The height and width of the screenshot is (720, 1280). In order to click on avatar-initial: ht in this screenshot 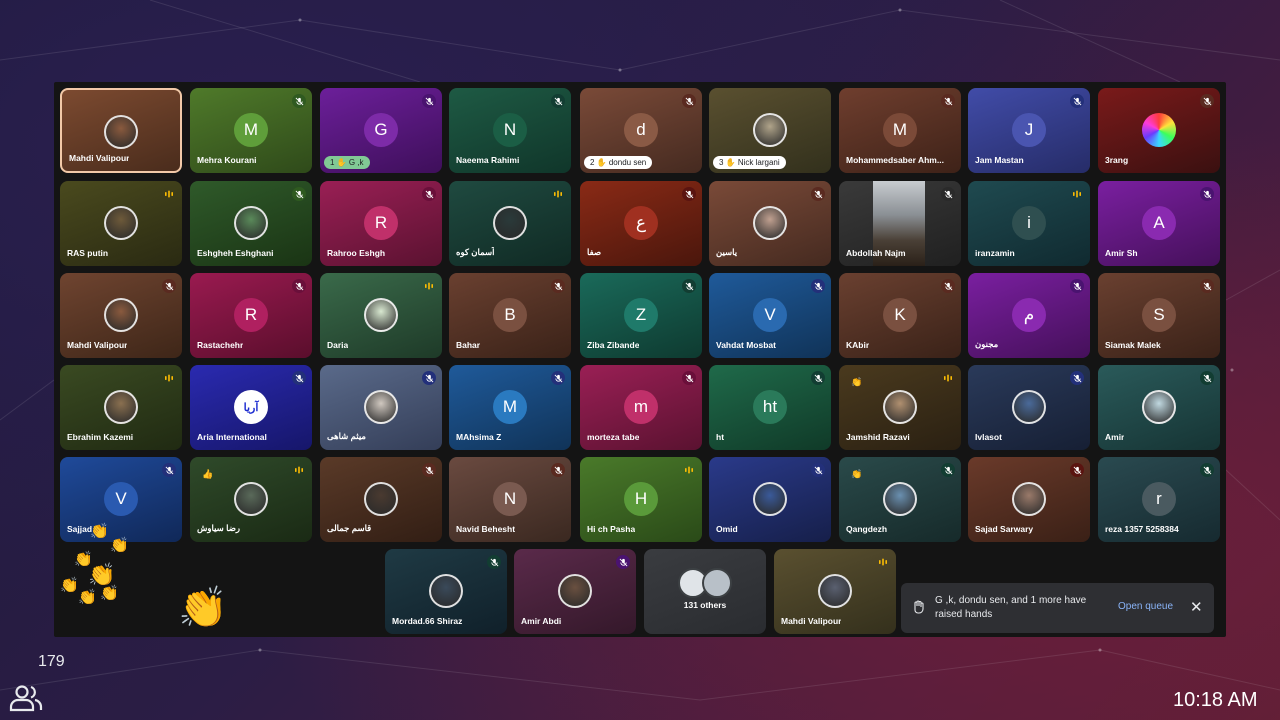, I will do `click(770, 407)`.